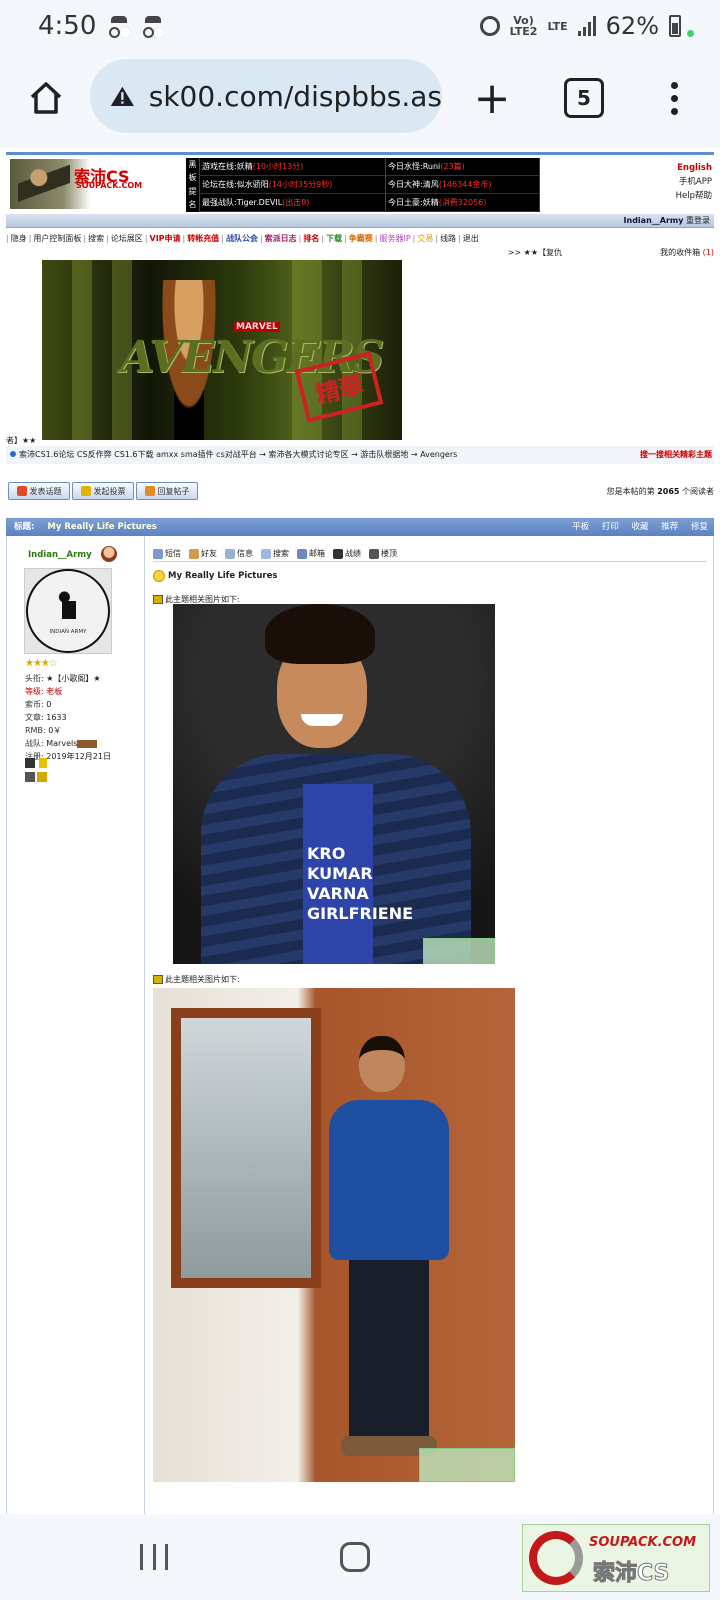 This screenshot has height=1600, width=720. Describe the element at coordinates (68, 611) in the screenshot. I see `avatar: INDIAN ARMY` at that location.